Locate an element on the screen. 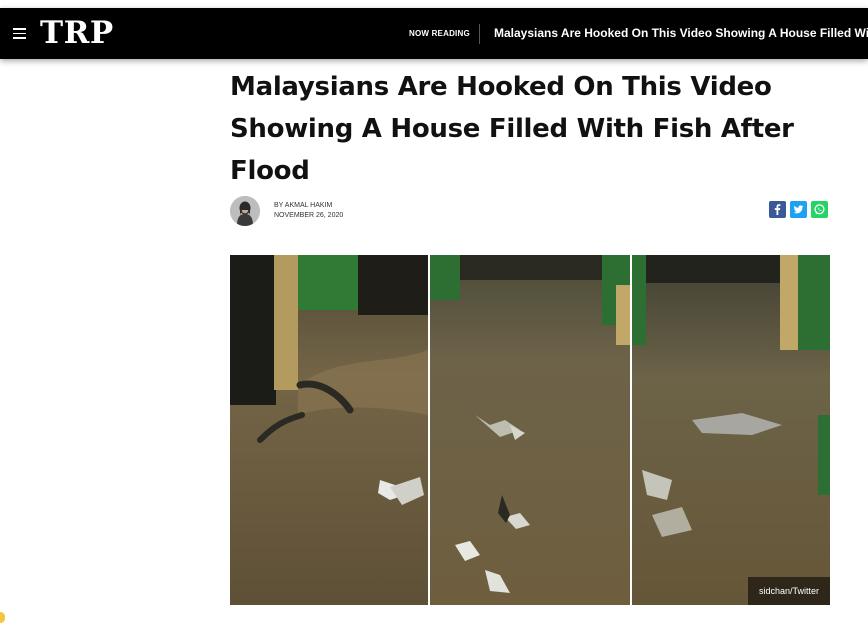 The width and height of the screenshot is (868, 623). menu-icon is located at coordinates (19, 33).